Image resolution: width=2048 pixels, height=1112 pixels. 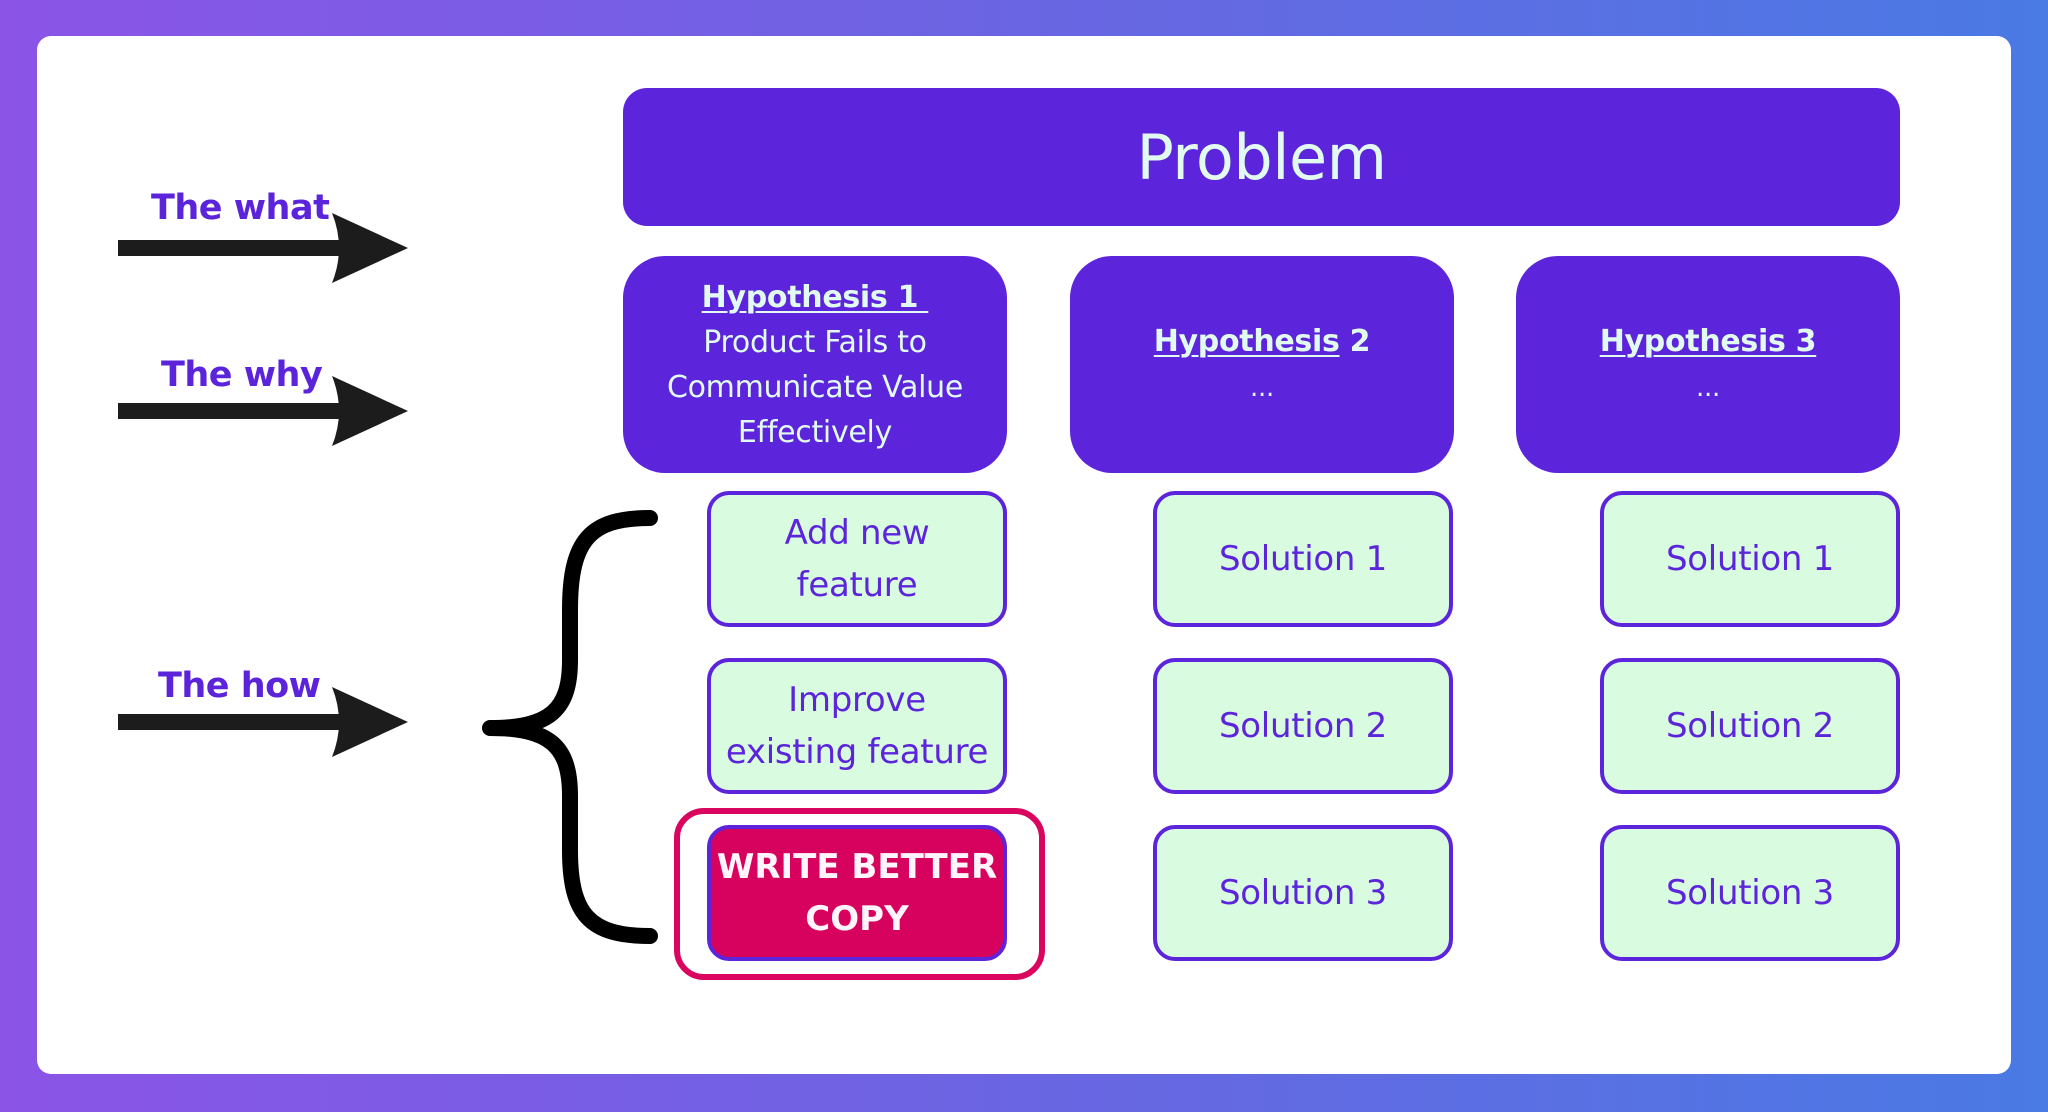 I want to click on solution-improve-existing-feature: Improve existing feature, so click(x=857, y=726).